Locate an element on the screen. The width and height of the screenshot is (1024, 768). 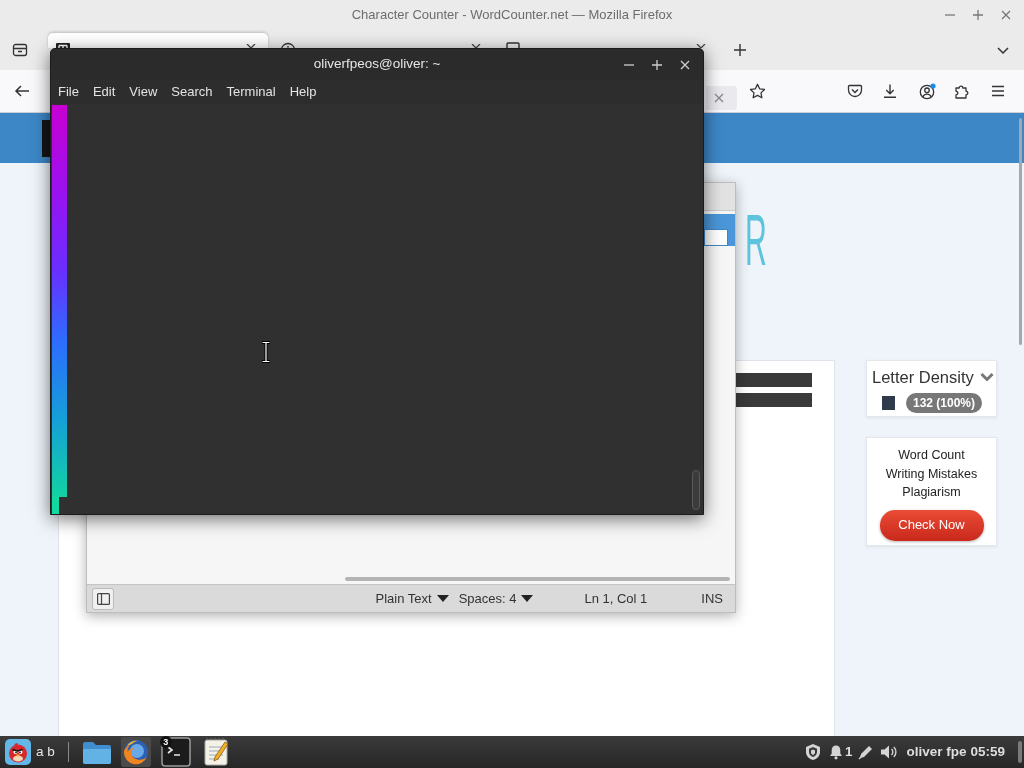
menu-item: Terminal is located at coordinates (251, 92).